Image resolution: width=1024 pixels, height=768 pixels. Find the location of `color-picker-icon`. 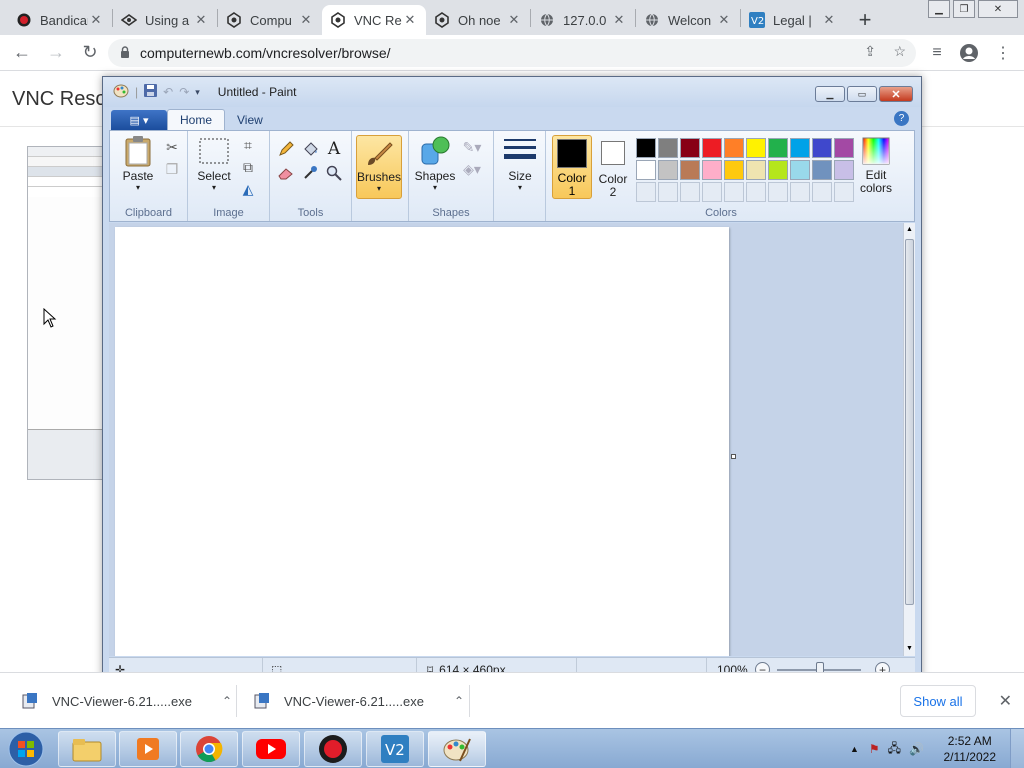

color-picker-icon is located at coordinates (310, 173).